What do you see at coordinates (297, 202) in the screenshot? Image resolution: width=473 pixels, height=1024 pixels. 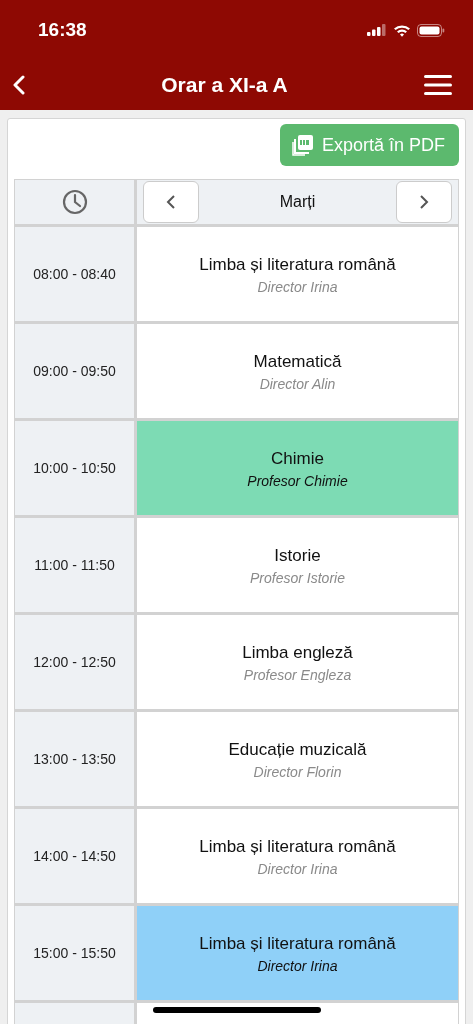 I see `day-label: Marți` at bounding box center [297, 202].